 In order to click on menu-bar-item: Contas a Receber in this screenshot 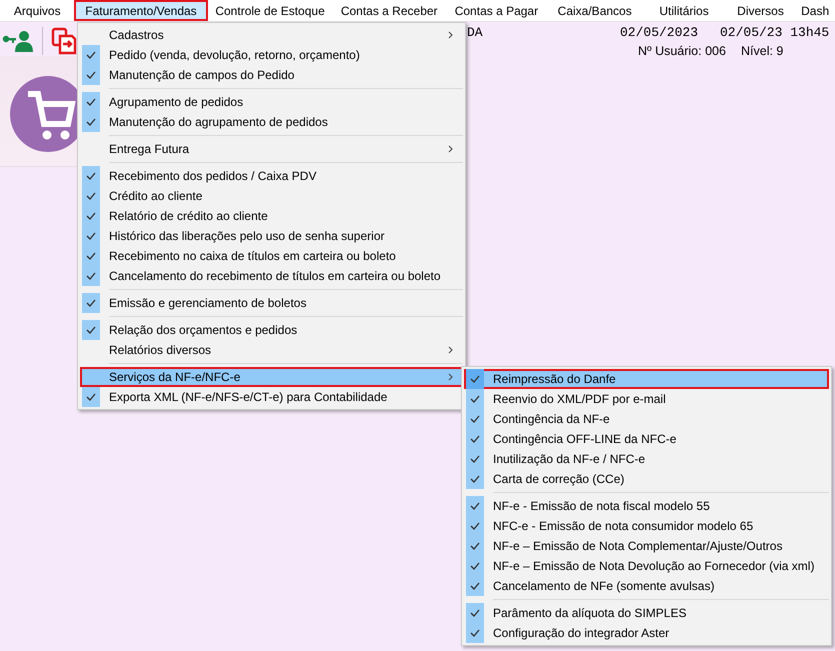, I will do `click(389, 10)`.